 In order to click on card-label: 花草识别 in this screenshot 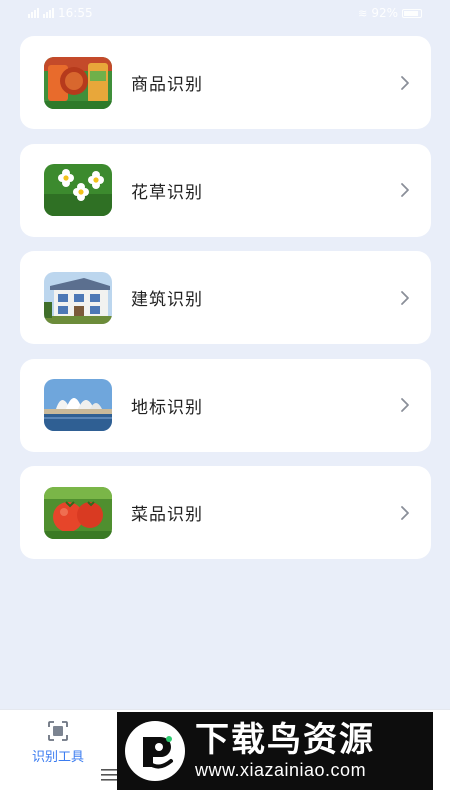, I will do `click(167, 192)`.